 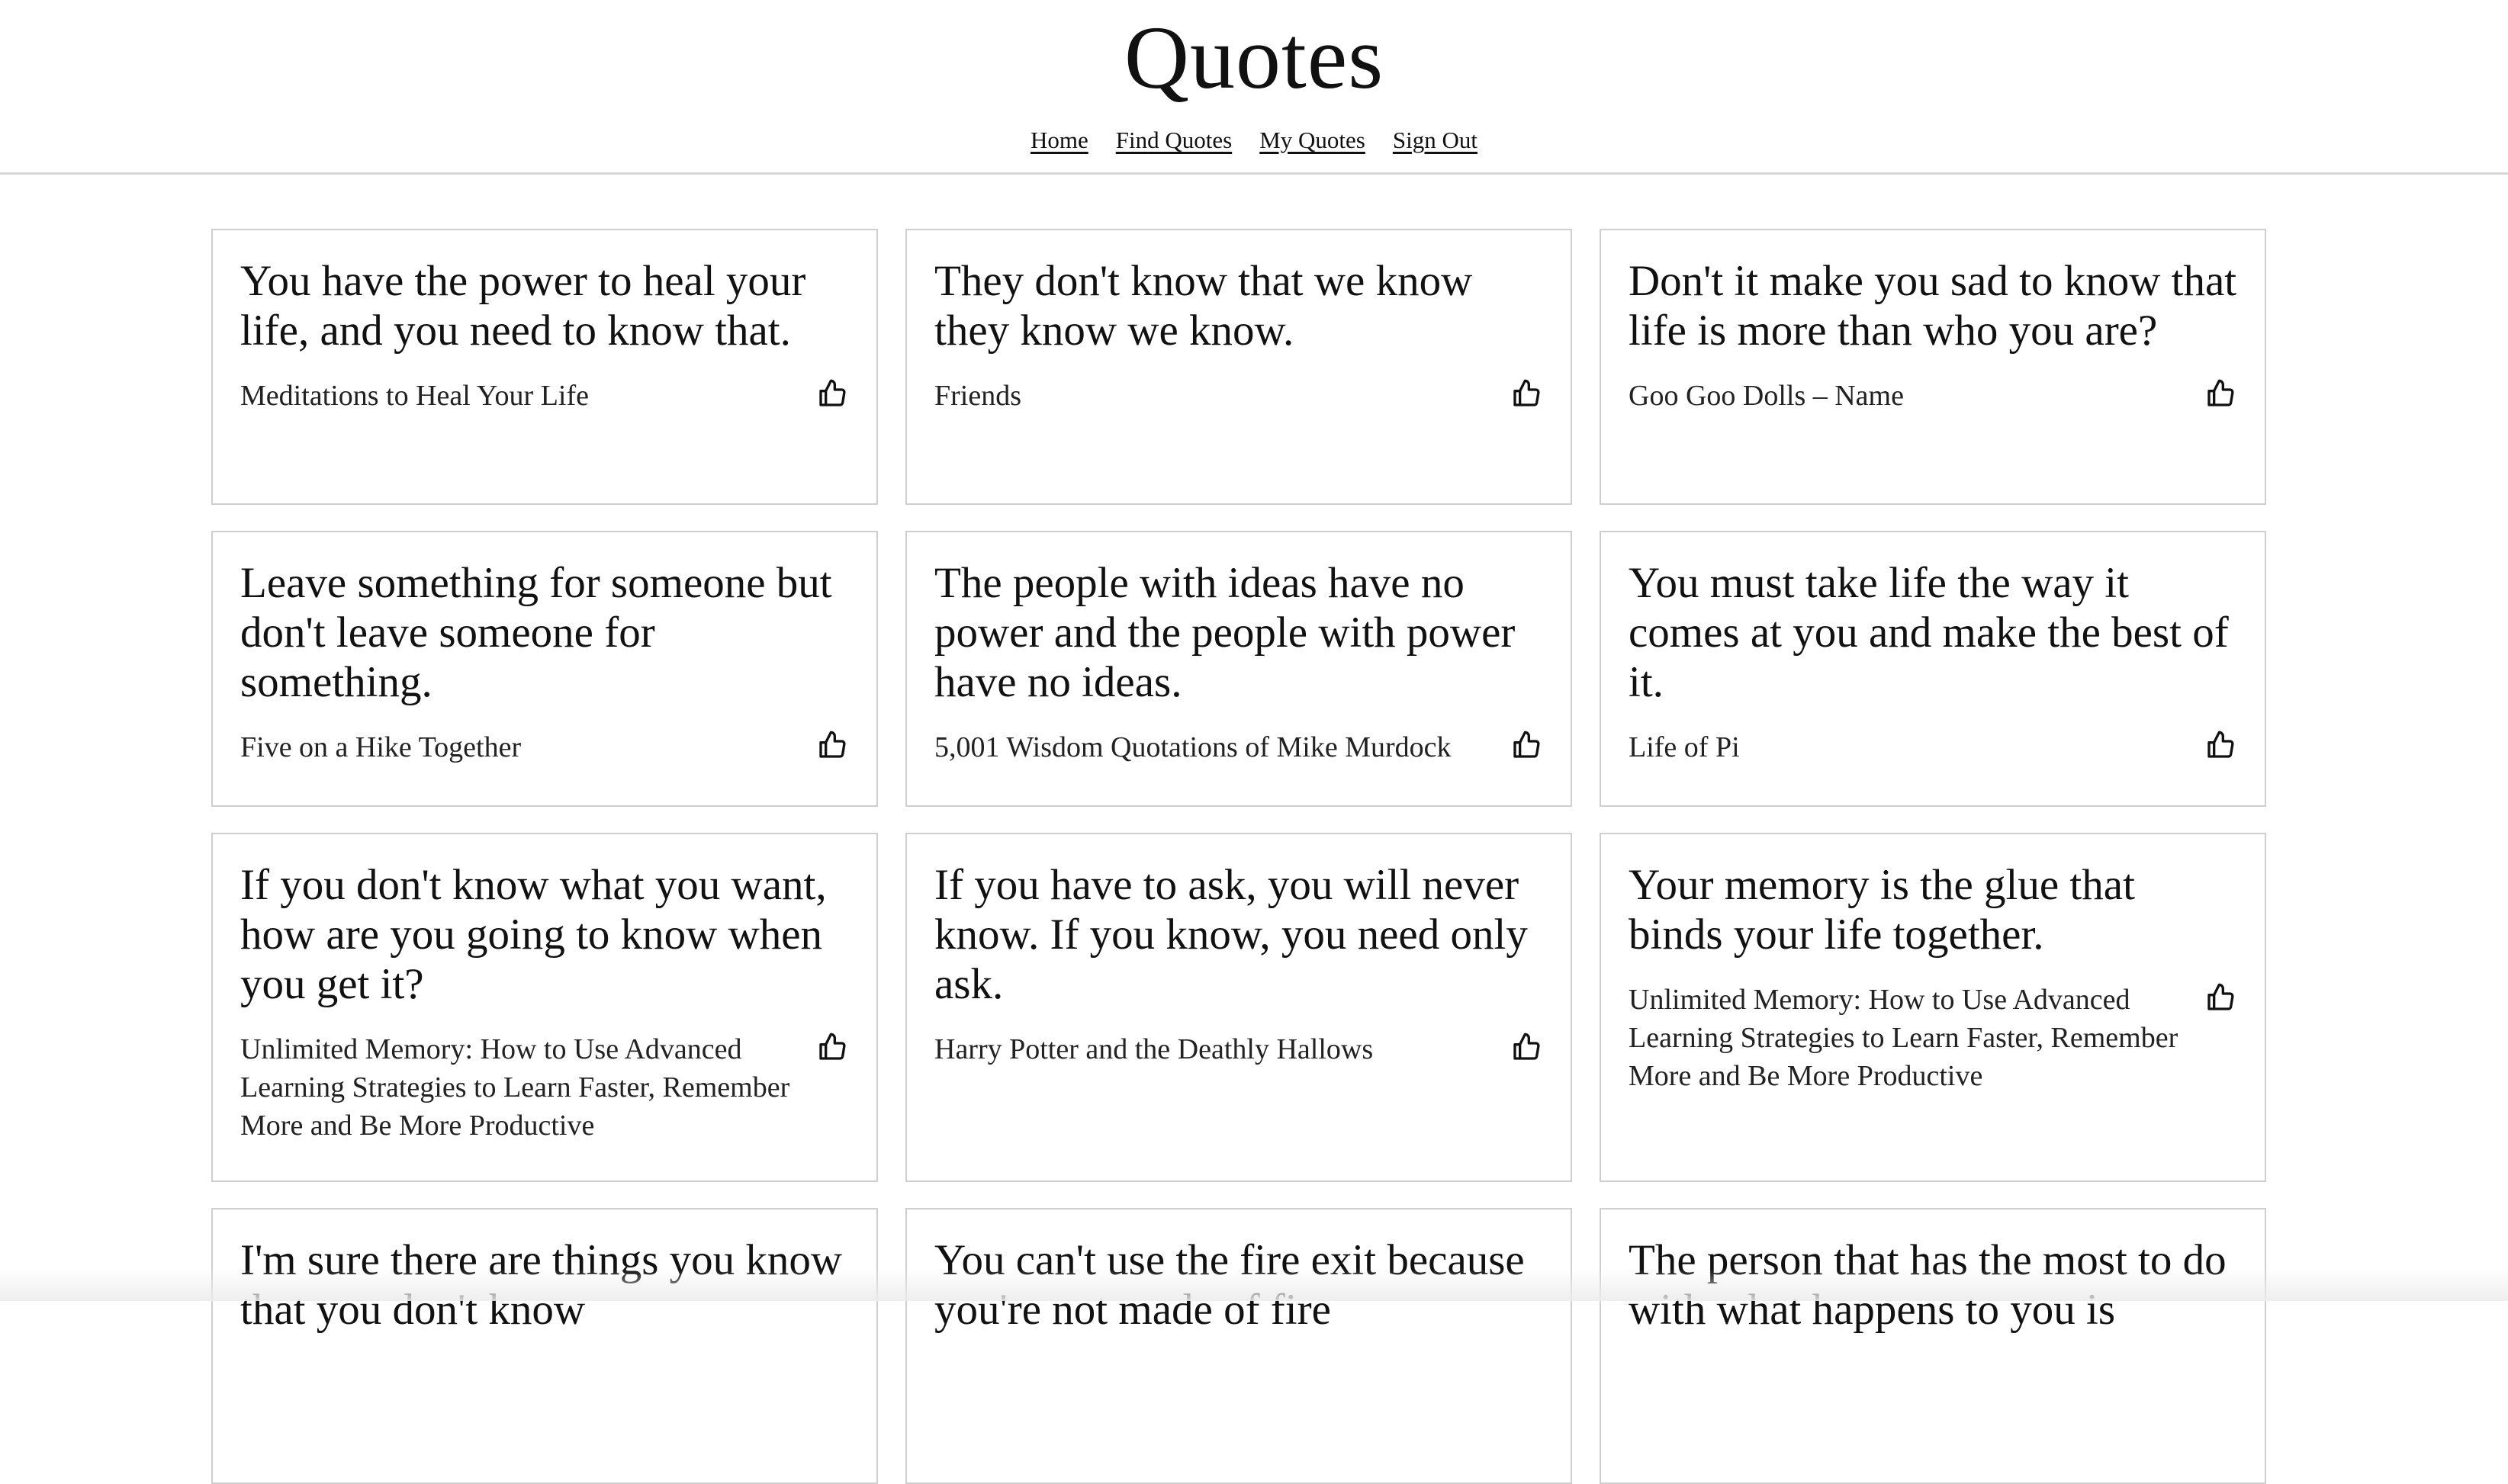 I want to click on page-title: Quotes, so click(x=1254, y=58).